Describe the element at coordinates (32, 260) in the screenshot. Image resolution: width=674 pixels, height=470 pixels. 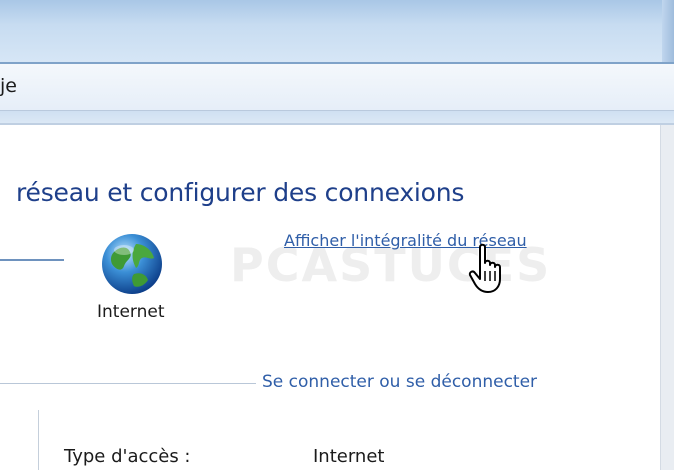
I see `network-map-connector` at that location.